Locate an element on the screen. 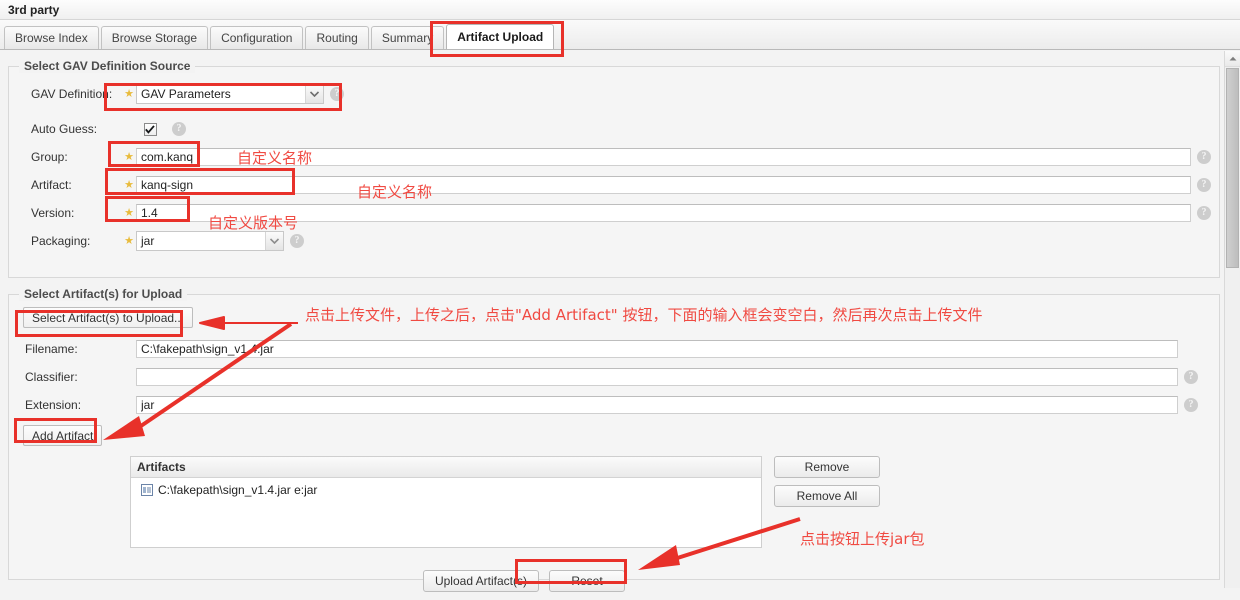 The height and width of the screenshot is (600, 1240). scroll-up-icon is located at coordinates (1232, 59).